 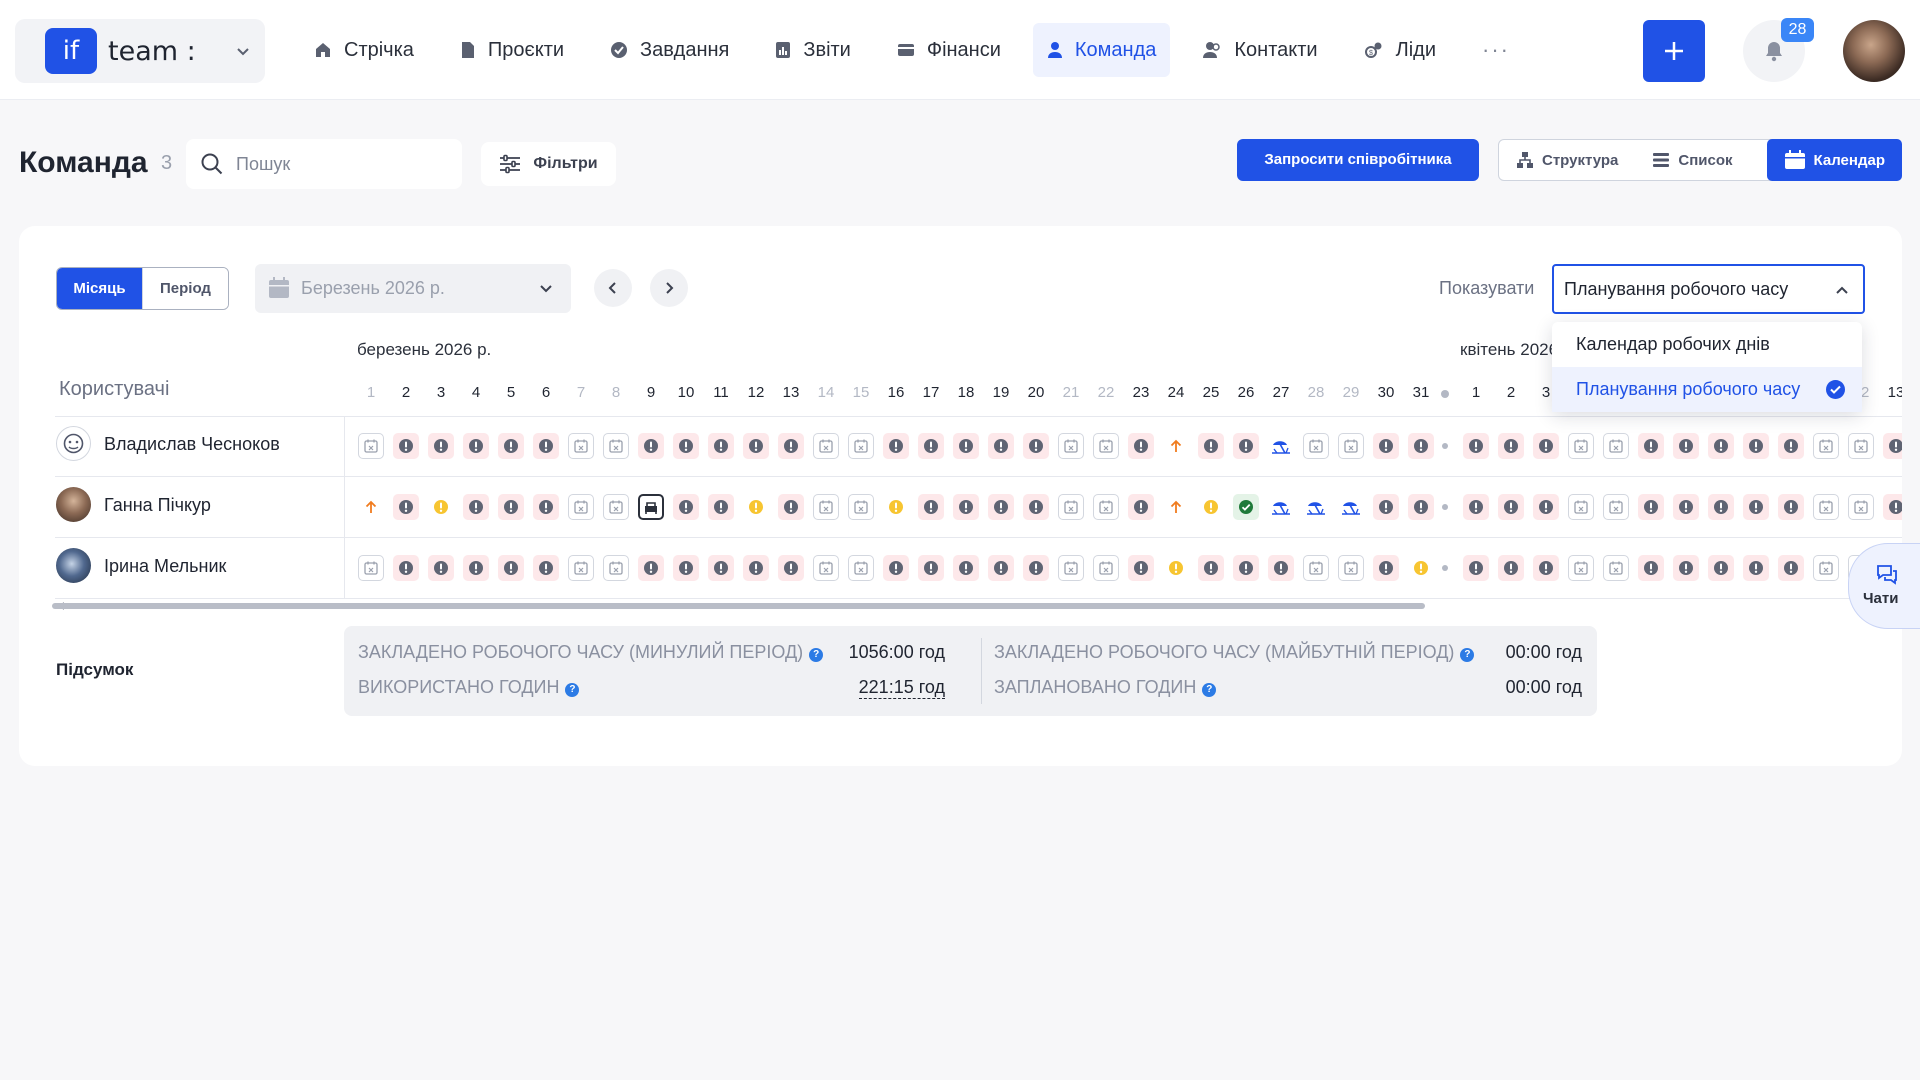 I want to click on nav-item-tasks: Завдання, so click(x=669, y=50).